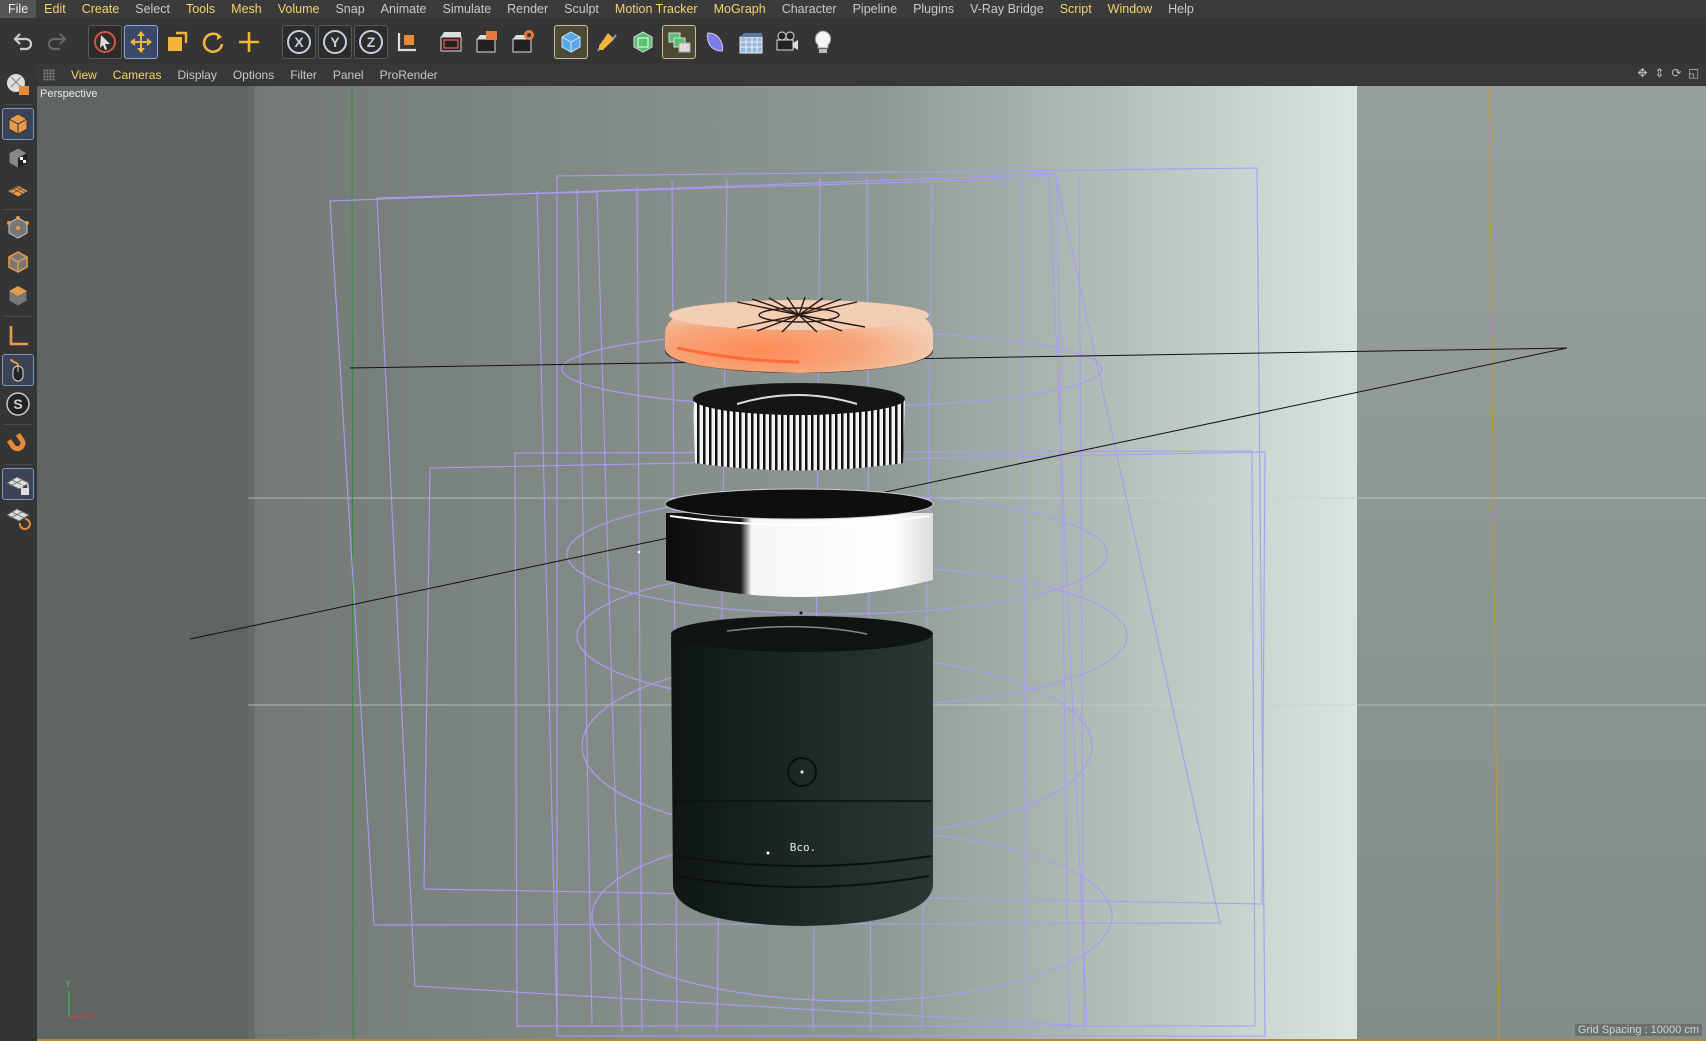 This screenshot has height=1041, width=1706. I want to click on render-picture-viewer-icon, so click(486, 42).